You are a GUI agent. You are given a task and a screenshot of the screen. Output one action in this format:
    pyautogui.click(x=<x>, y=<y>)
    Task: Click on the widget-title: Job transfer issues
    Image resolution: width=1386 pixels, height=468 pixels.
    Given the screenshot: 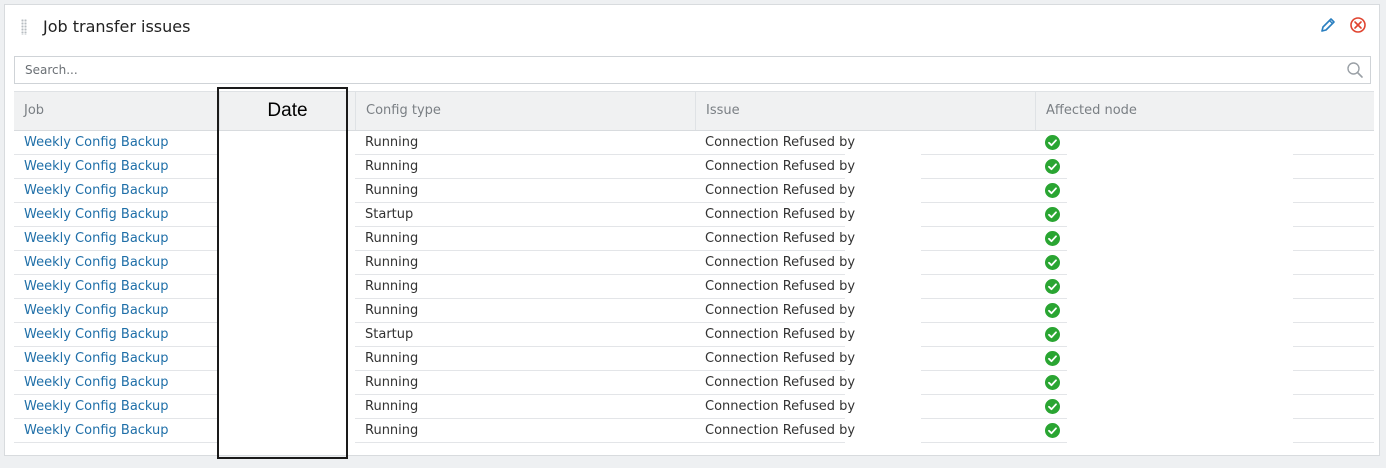 What is the action you would take?
    pyautogui.click(x=117, y=26)
    